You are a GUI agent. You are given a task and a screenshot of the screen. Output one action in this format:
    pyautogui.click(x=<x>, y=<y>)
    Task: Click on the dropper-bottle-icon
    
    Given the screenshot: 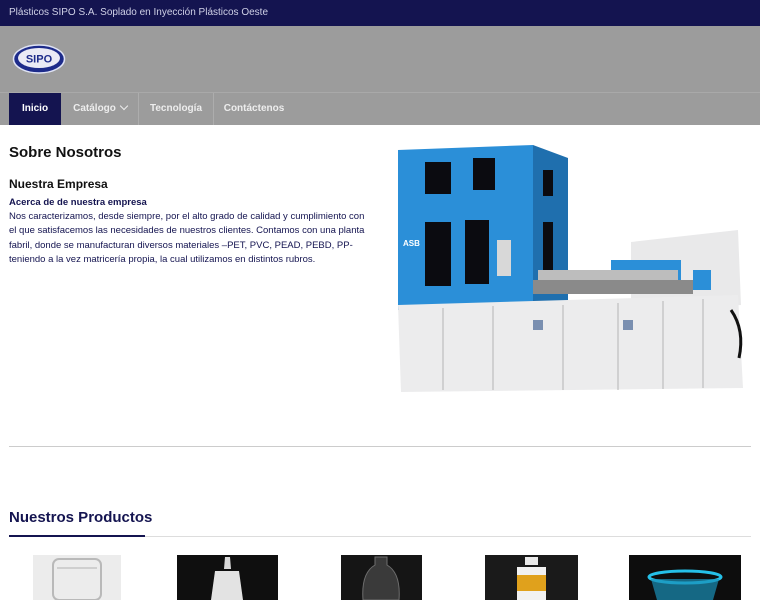 What is the action you would take?
    pyautogui.click(x=227, y=577)
    